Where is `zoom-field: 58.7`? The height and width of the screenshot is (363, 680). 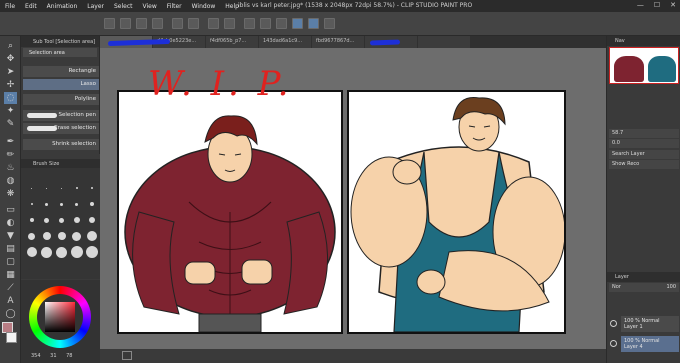
zoom-field: 58.7 is located at coordinates (644, 133).